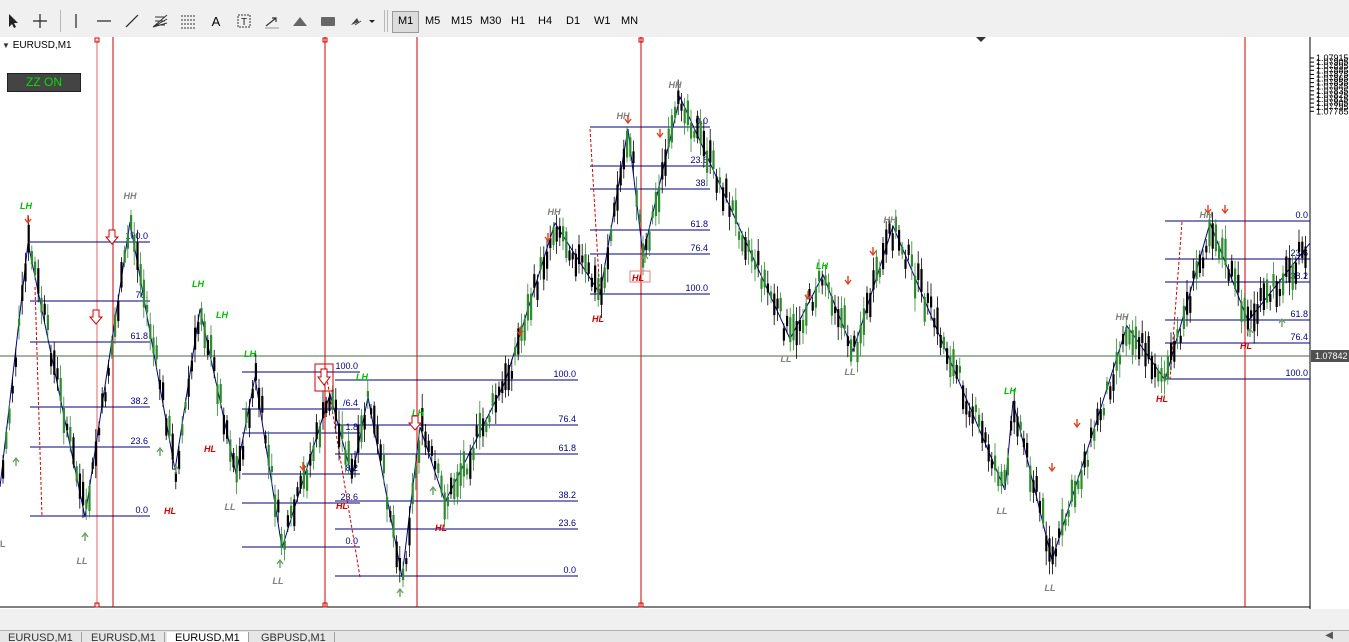 The image size is (1349, 642). Describe the element at coordinates (629, 21) in the screenshot. I see `timeframe-mn: MN` at that location.